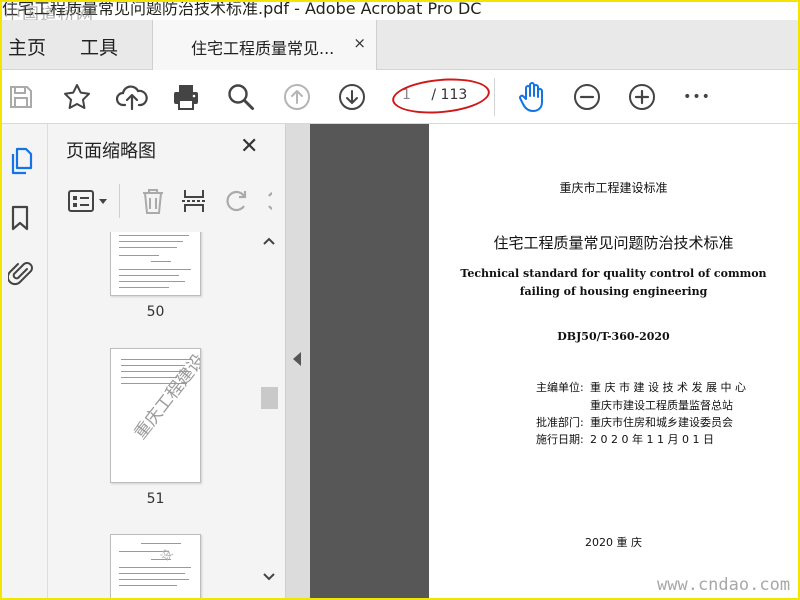  I want to click on printer-icon, so click(186, 97).